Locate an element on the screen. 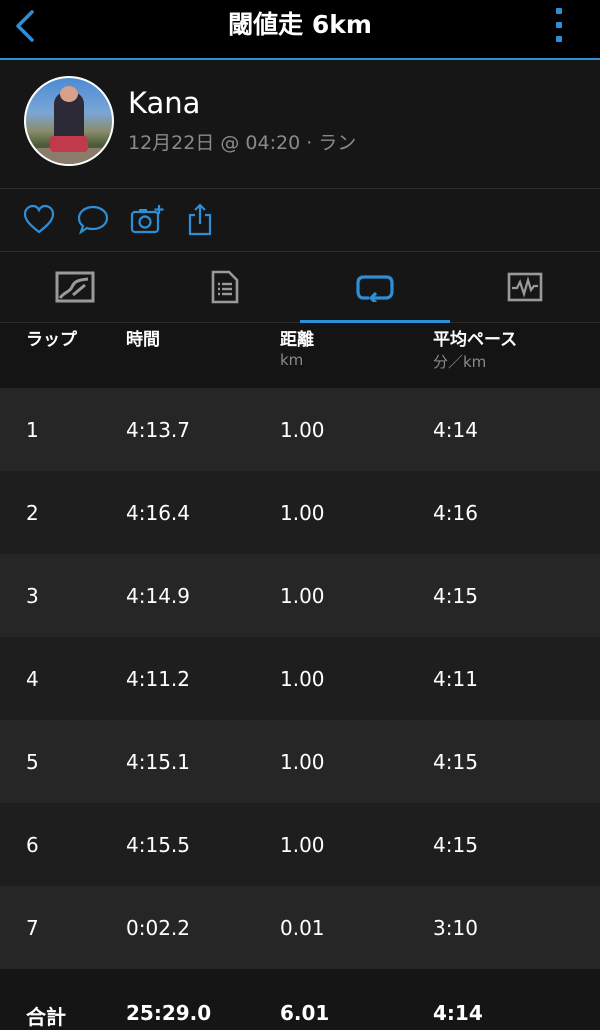  avatar-legs is located at coordinates (69, 144).